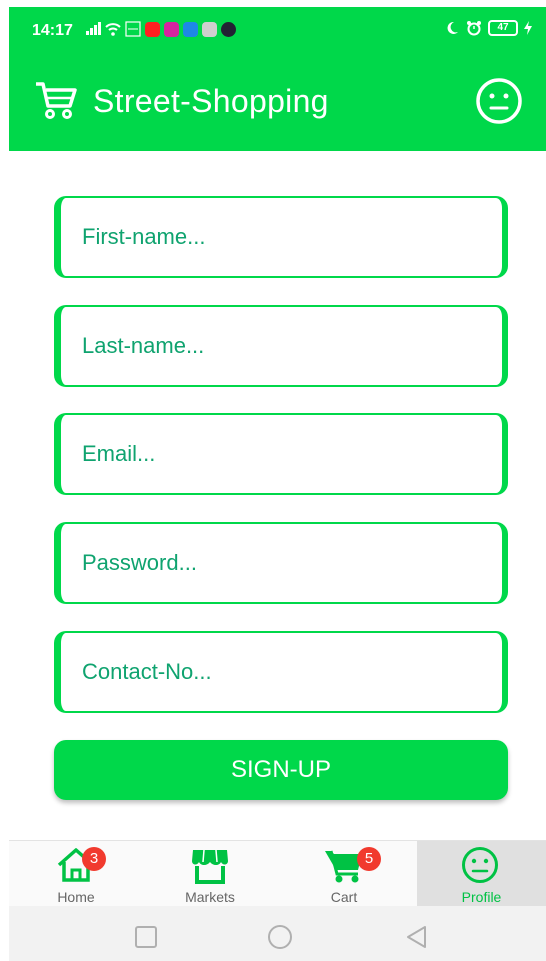 This screenshot has width=546, height=961. Describe the element at coordinates (344, 874) in the screenshot. I see `nav-item-cart: 5 Cart` at that location.